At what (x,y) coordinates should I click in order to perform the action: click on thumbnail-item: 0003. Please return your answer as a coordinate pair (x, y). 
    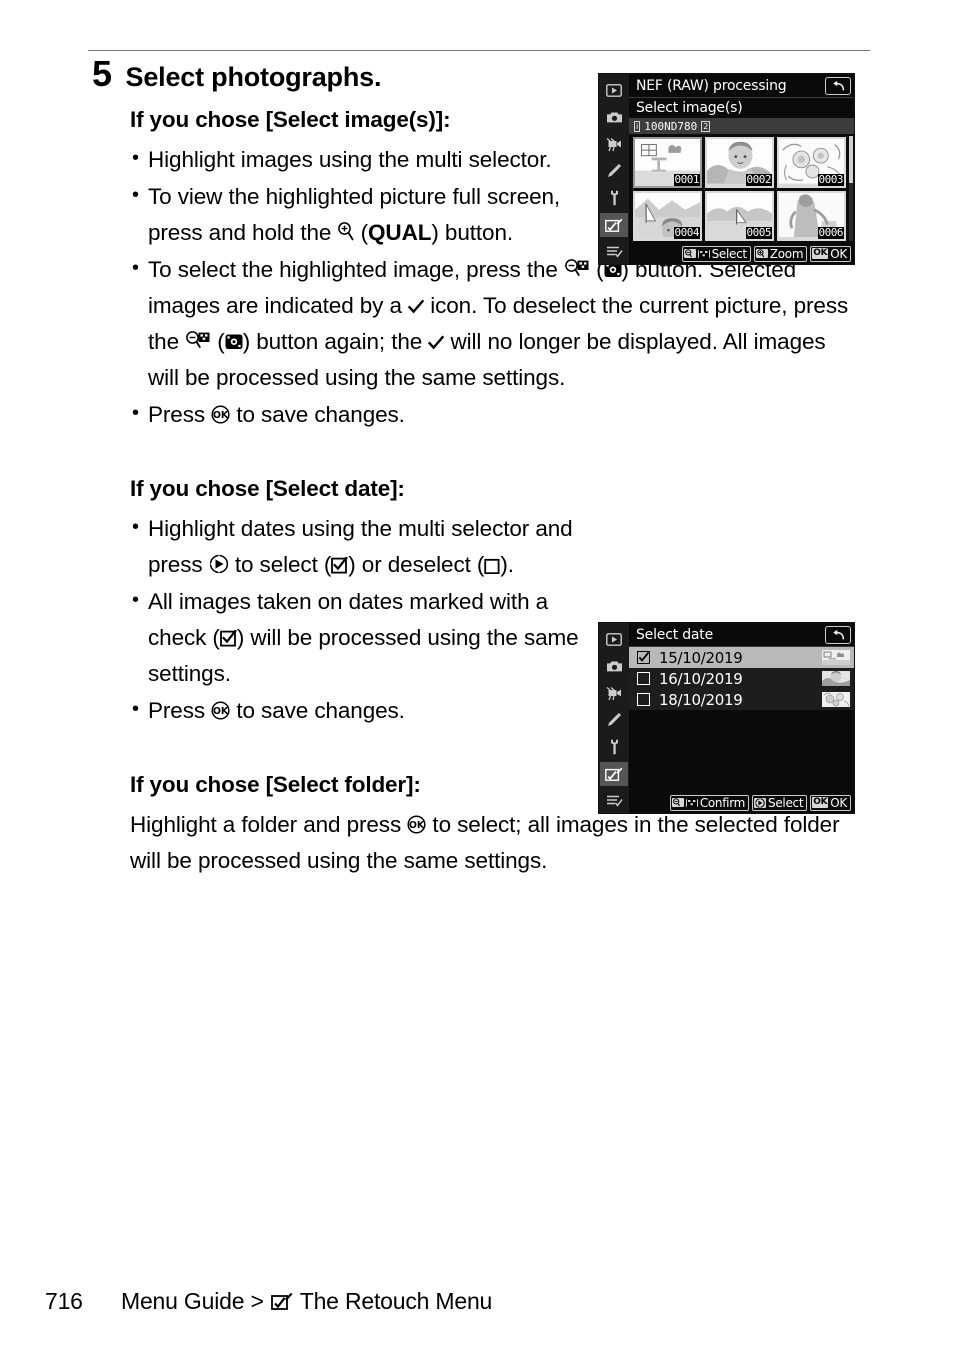
    Looking at the image, I should click on (811, 162).